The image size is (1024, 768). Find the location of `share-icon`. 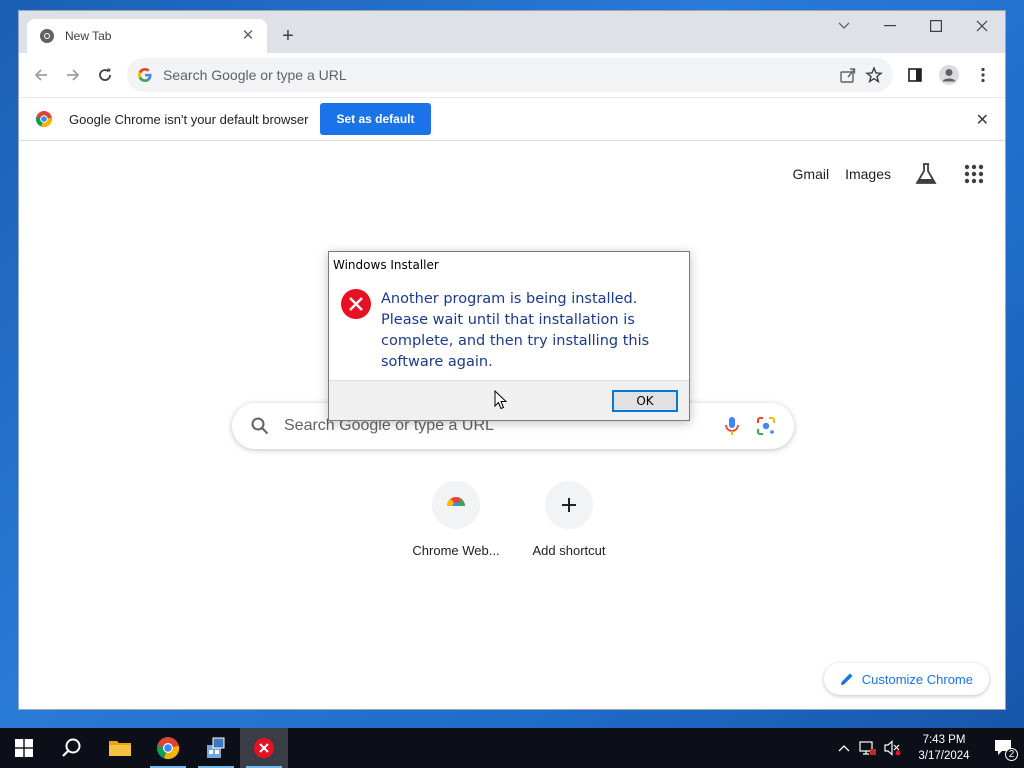

share-icon is located at coordinates (848, 75).